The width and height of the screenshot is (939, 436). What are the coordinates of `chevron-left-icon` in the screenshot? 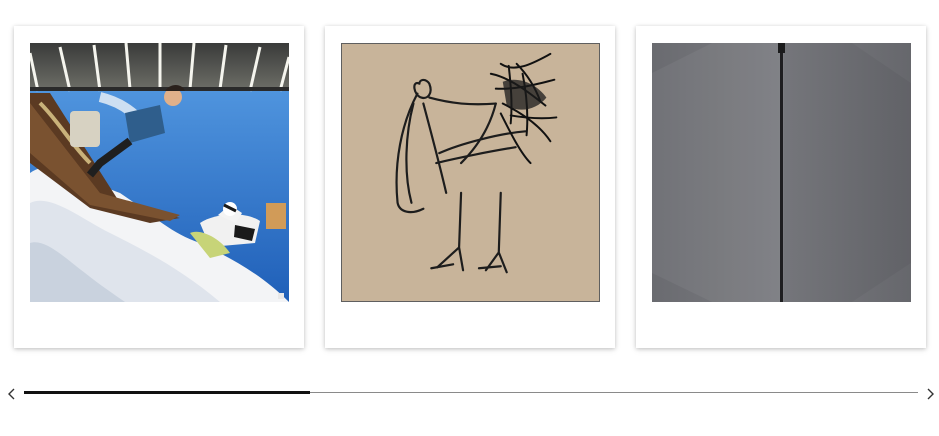 It's located at (12, 394).